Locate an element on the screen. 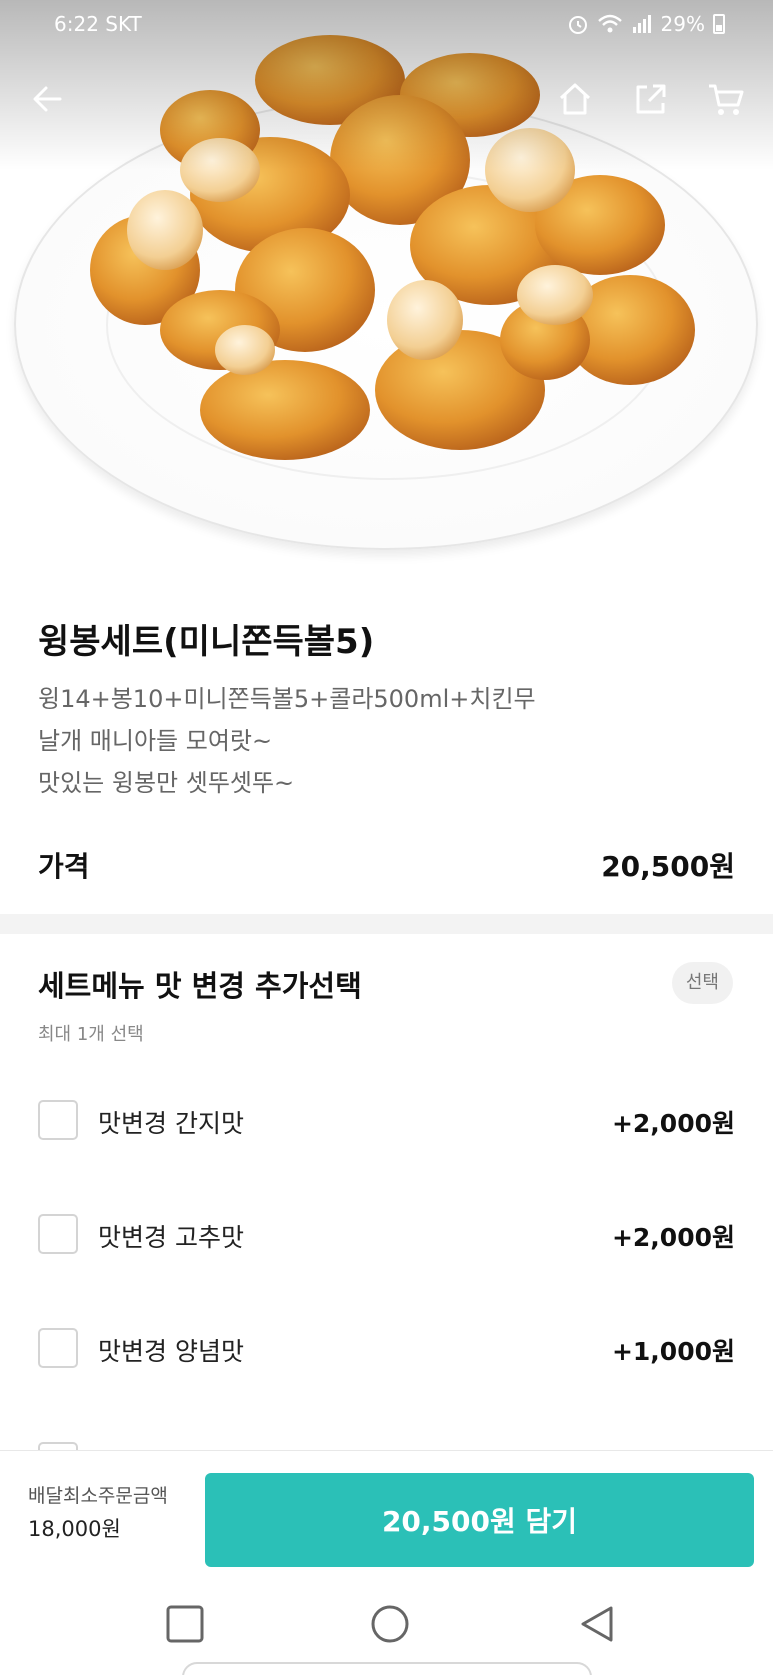 Image resolution: width=773 pixels, height=1675 pixels. system-back-button is located at coordinates (597, 1624).